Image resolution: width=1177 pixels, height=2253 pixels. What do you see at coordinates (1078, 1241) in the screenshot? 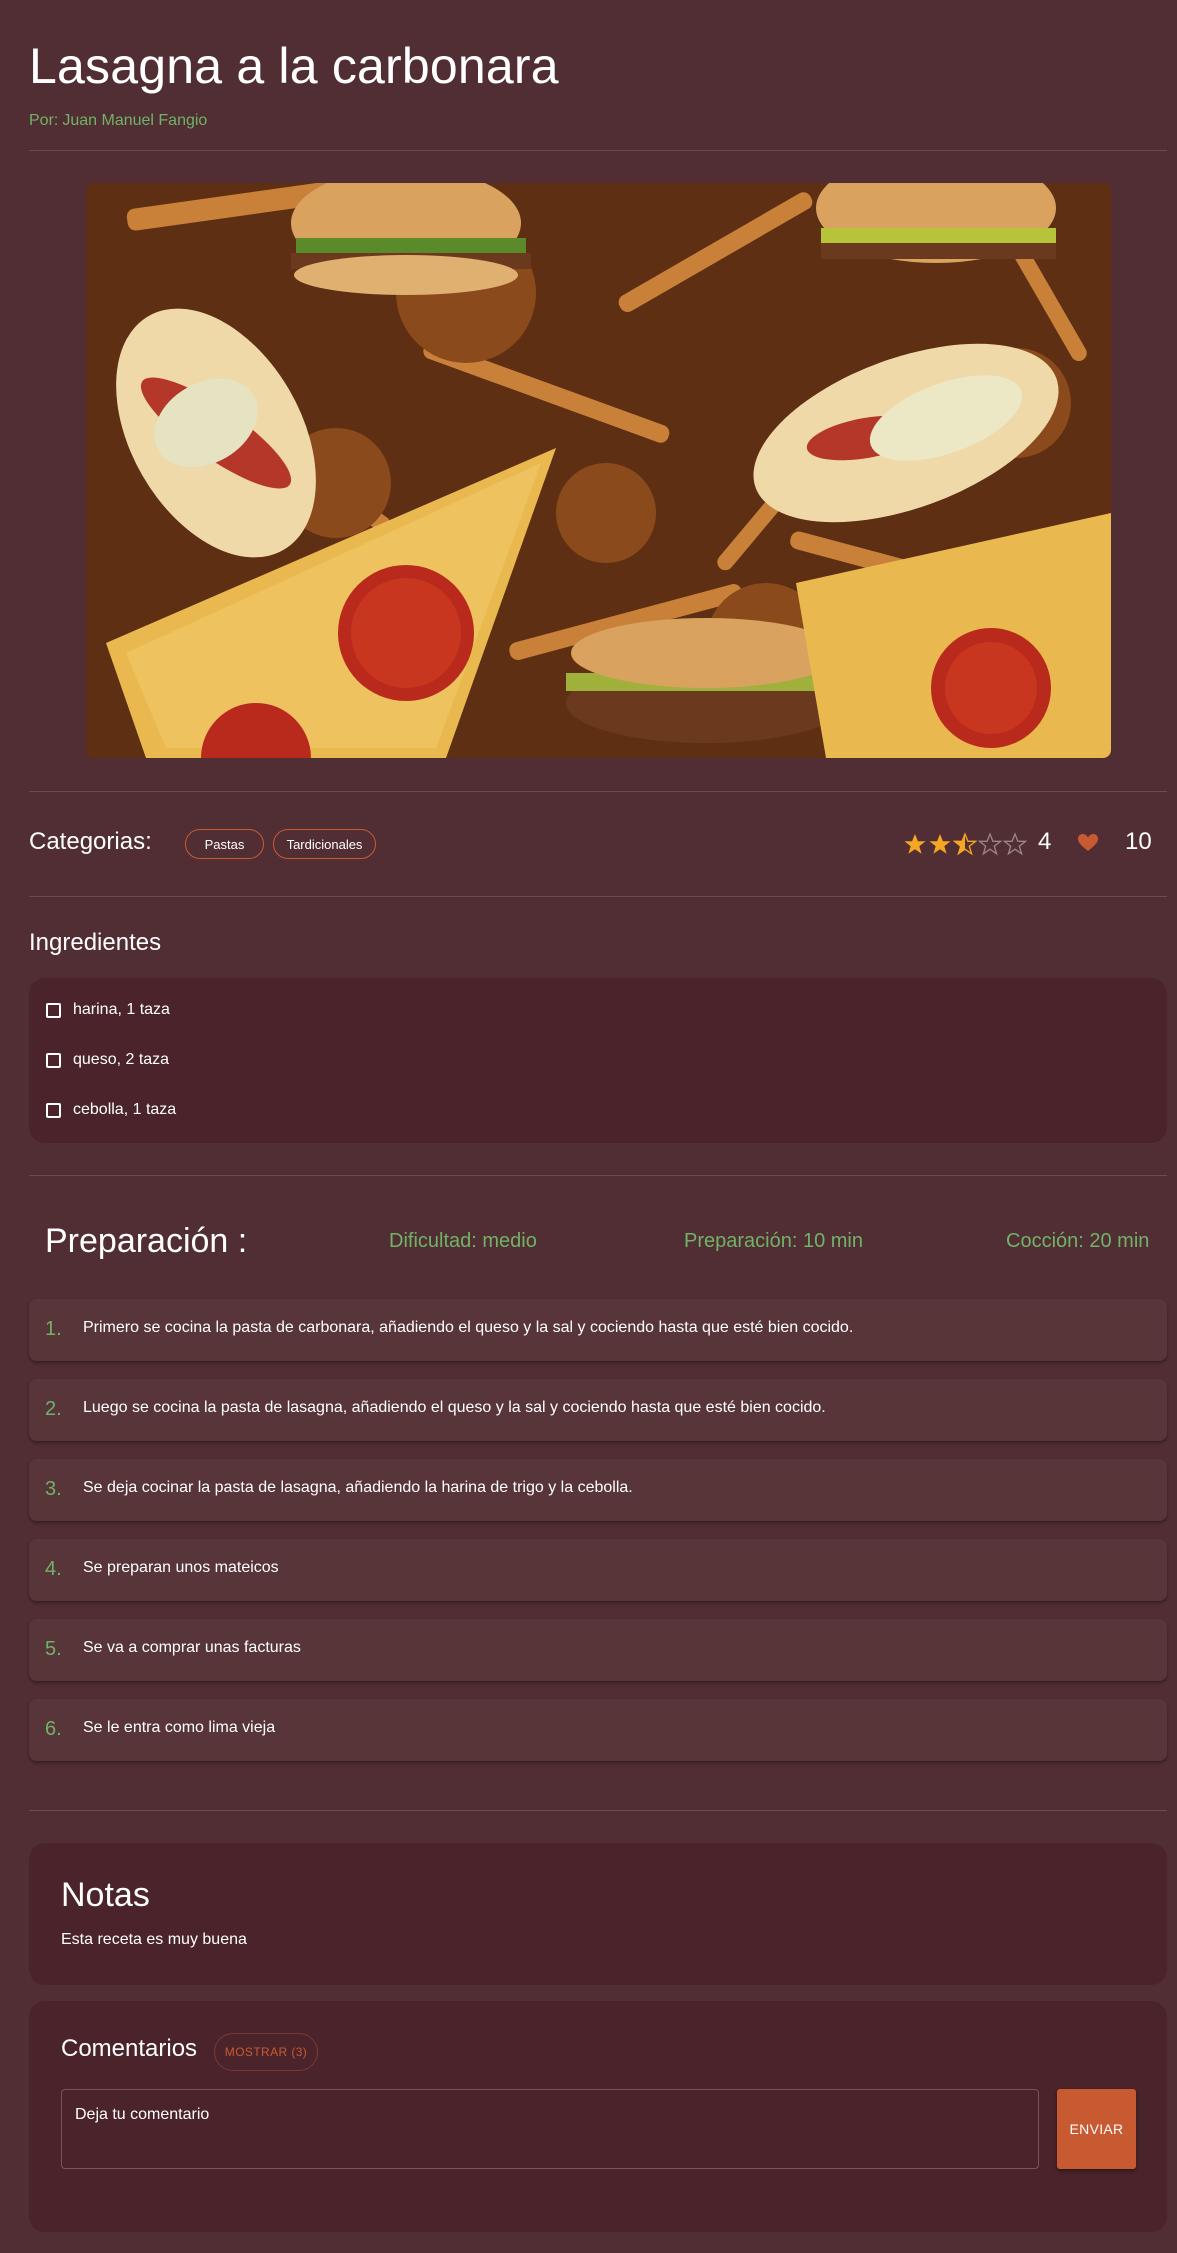
I see `cook-time-label: Cocción: 20 min` at bounding box center [1078, 1241].